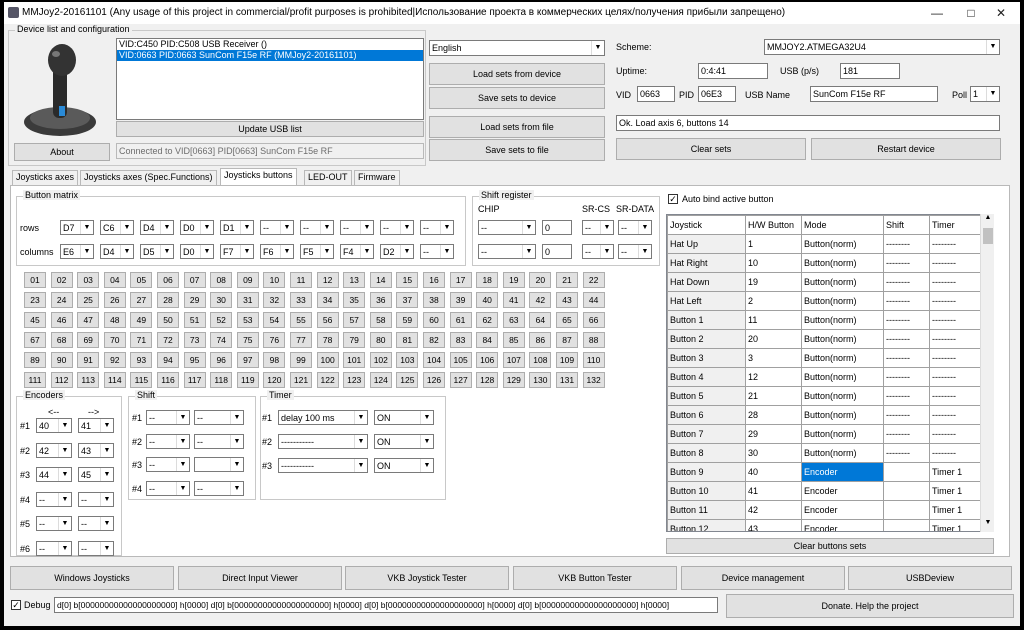 The image size is (1024, 630). What do you see at coordinates (567, 300) in the screenshot?
I see `button-number-43: 43` at bounding box center [567, 300].